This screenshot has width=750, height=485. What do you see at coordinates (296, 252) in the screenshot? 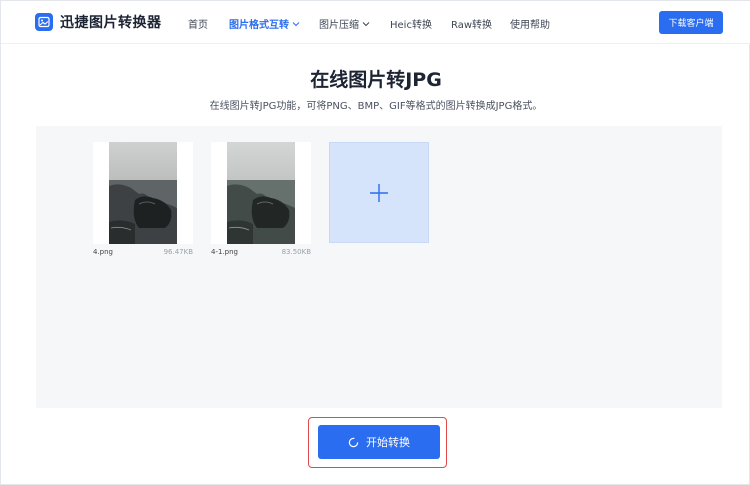
I see `file-size: 83.50KB` at bounding box center [296, 252].